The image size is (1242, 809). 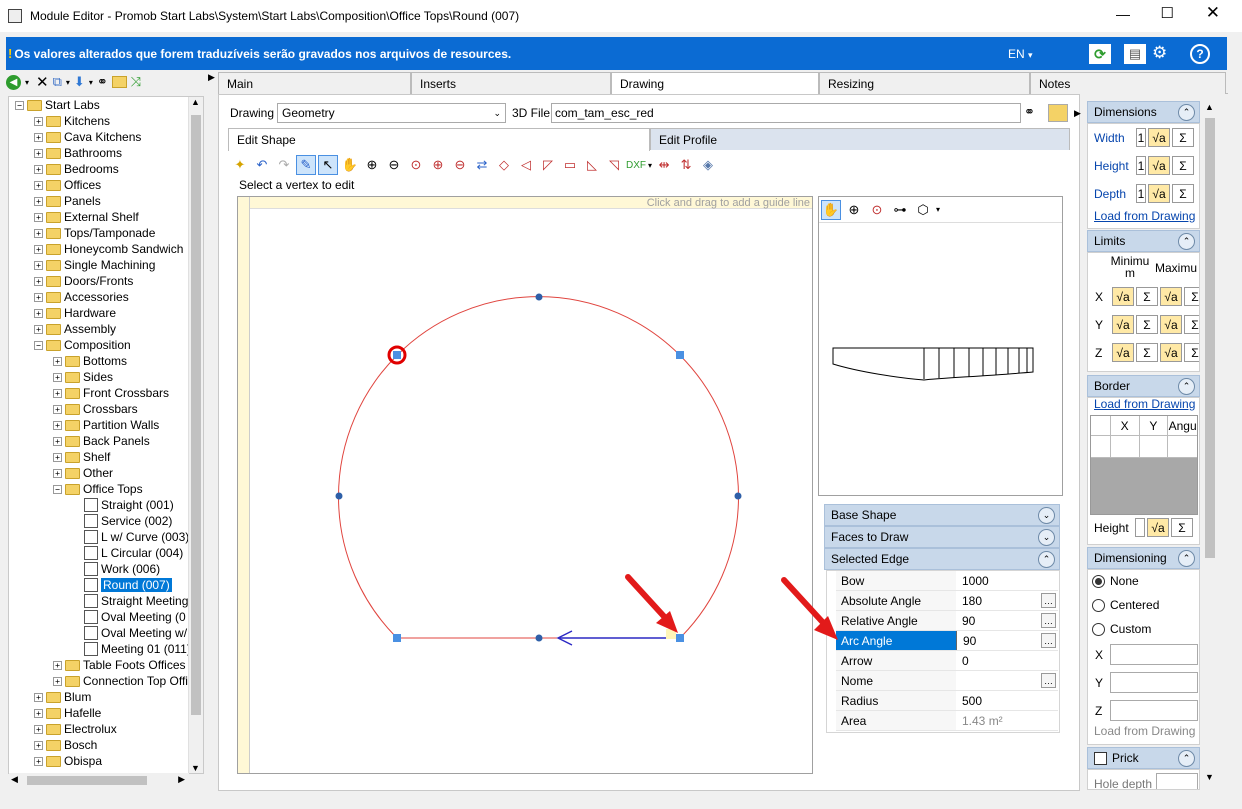 What do you see at coordinates (81, 297) in the screenshot?
I see `tree-item: + Accessories` at bounding box center [81, 297].